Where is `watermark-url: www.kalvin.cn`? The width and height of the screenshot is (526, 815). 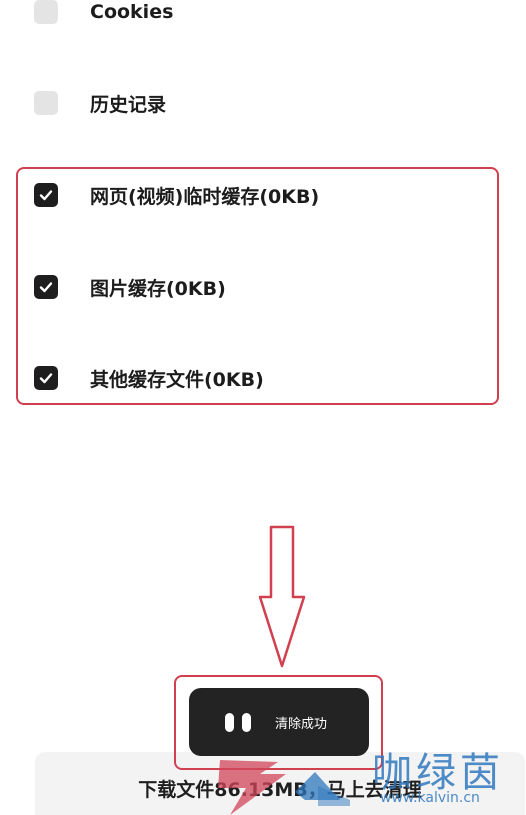 watermark-url: www.kalvin.cn is located at coordinates (430, 798).